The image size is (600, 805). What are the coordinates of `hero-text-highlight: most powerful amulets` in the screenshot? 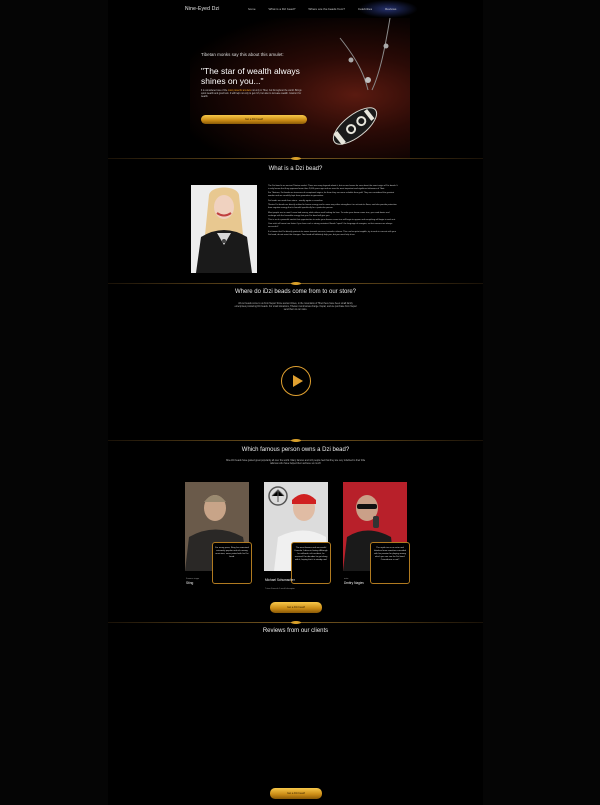 It's located at (239, 91).